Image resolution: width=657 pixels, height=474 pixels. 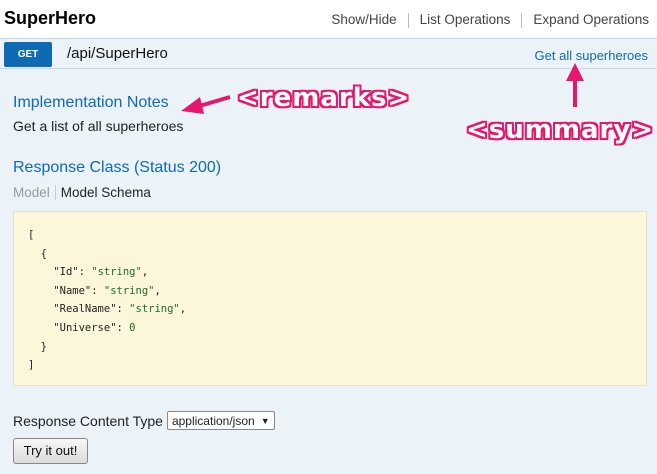 What do you see at coordinates (94, 327) in the screenshot?
I see `schema-line: "Universe": 0` at bounding box center [94, 327].